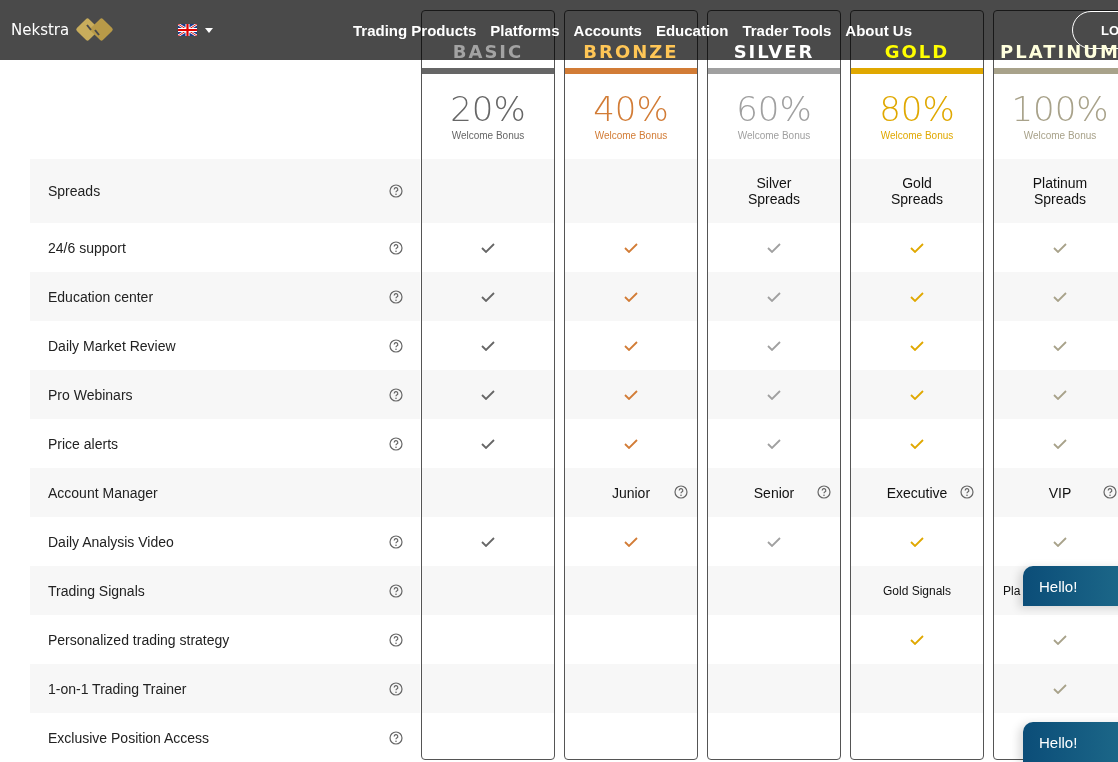  I want to click on nav-link: Education, so click(692, 30).